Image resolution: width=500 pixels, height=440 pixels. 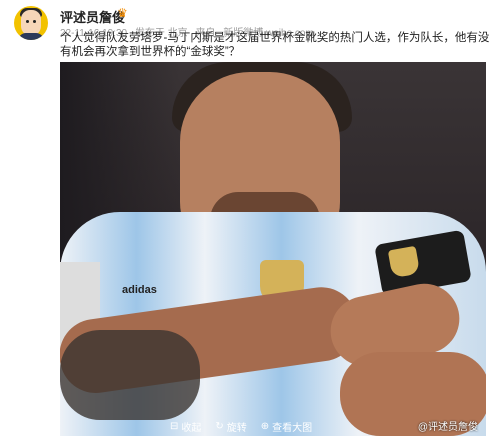 What do you see at coordinates (236, 428) in the screenshot?
I see `rotate-label: 旋转` at bounding box center [236, 428].